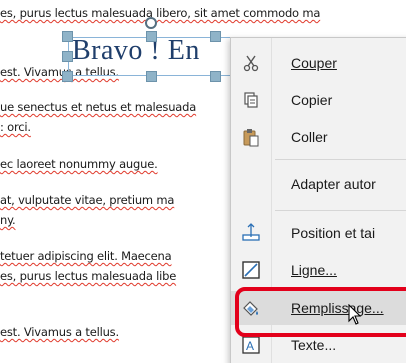 Image resolution: width=406 pixels, height=363 pixels. I want to click on document-line: est. Vivamus a tellus., so click(59, 332).